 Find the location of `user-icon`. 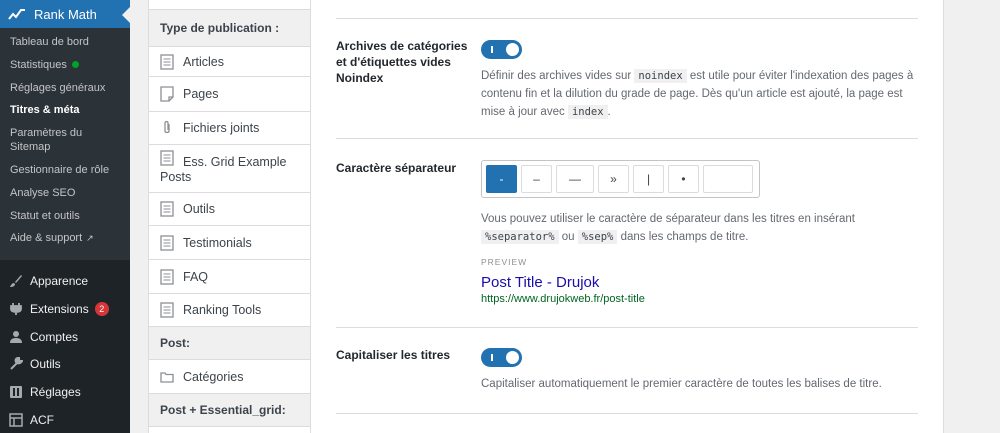

user-icon is located at coordinates (16, 337).